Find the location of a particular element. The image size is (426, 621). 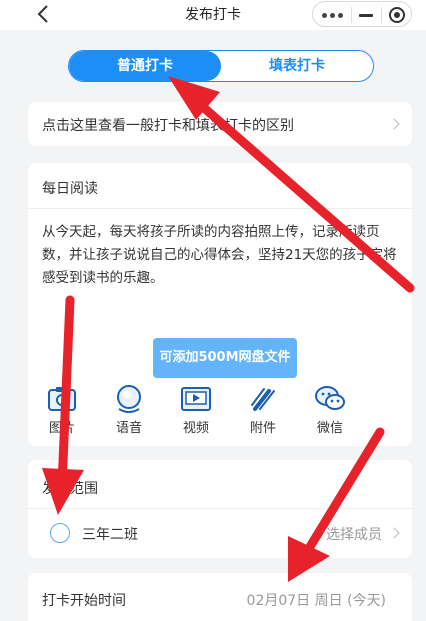

mini-program-capsule is located at coordinates (362, 14).